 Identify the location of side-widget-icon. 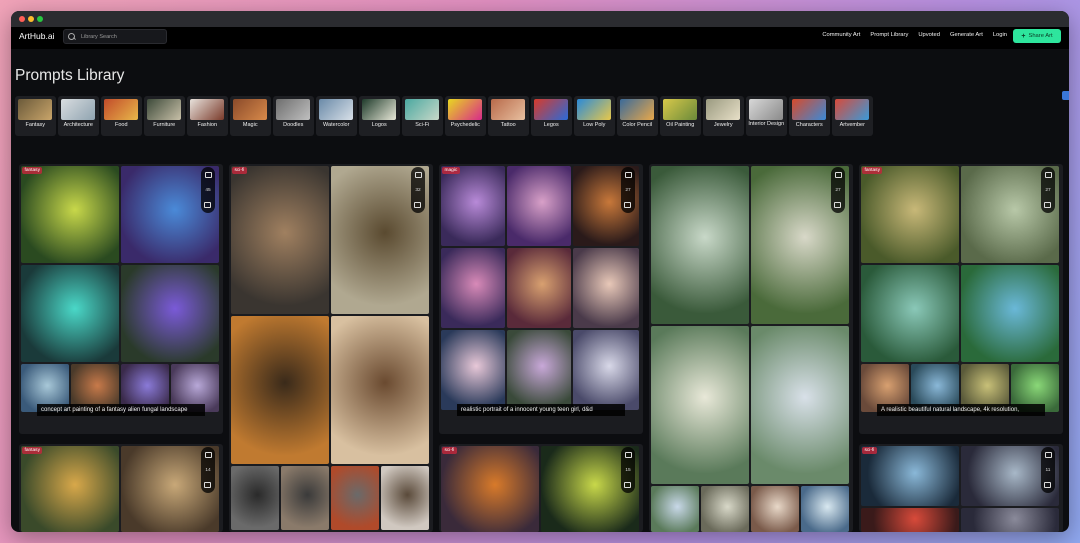
(1065, 95).